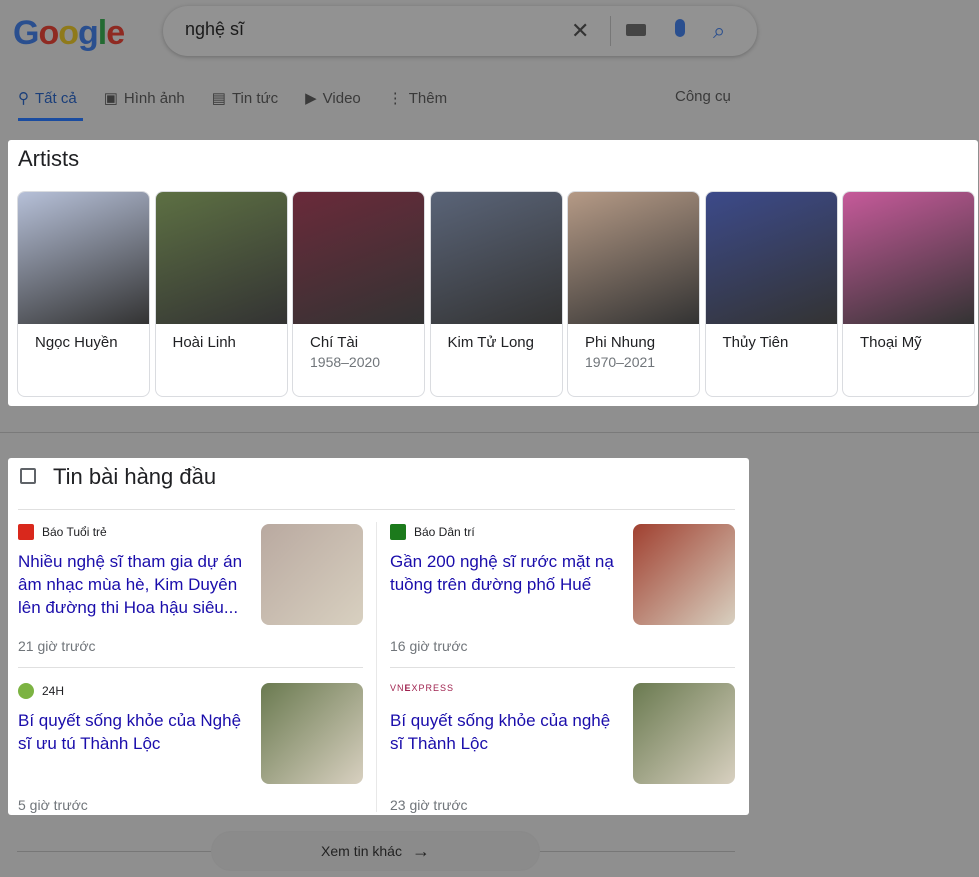 This screenshot has width=979, height=877. What do you see at coordinates (218, 98) in the screenshot?
I see `news-icon: ▤` at bounding box center [218, 98].